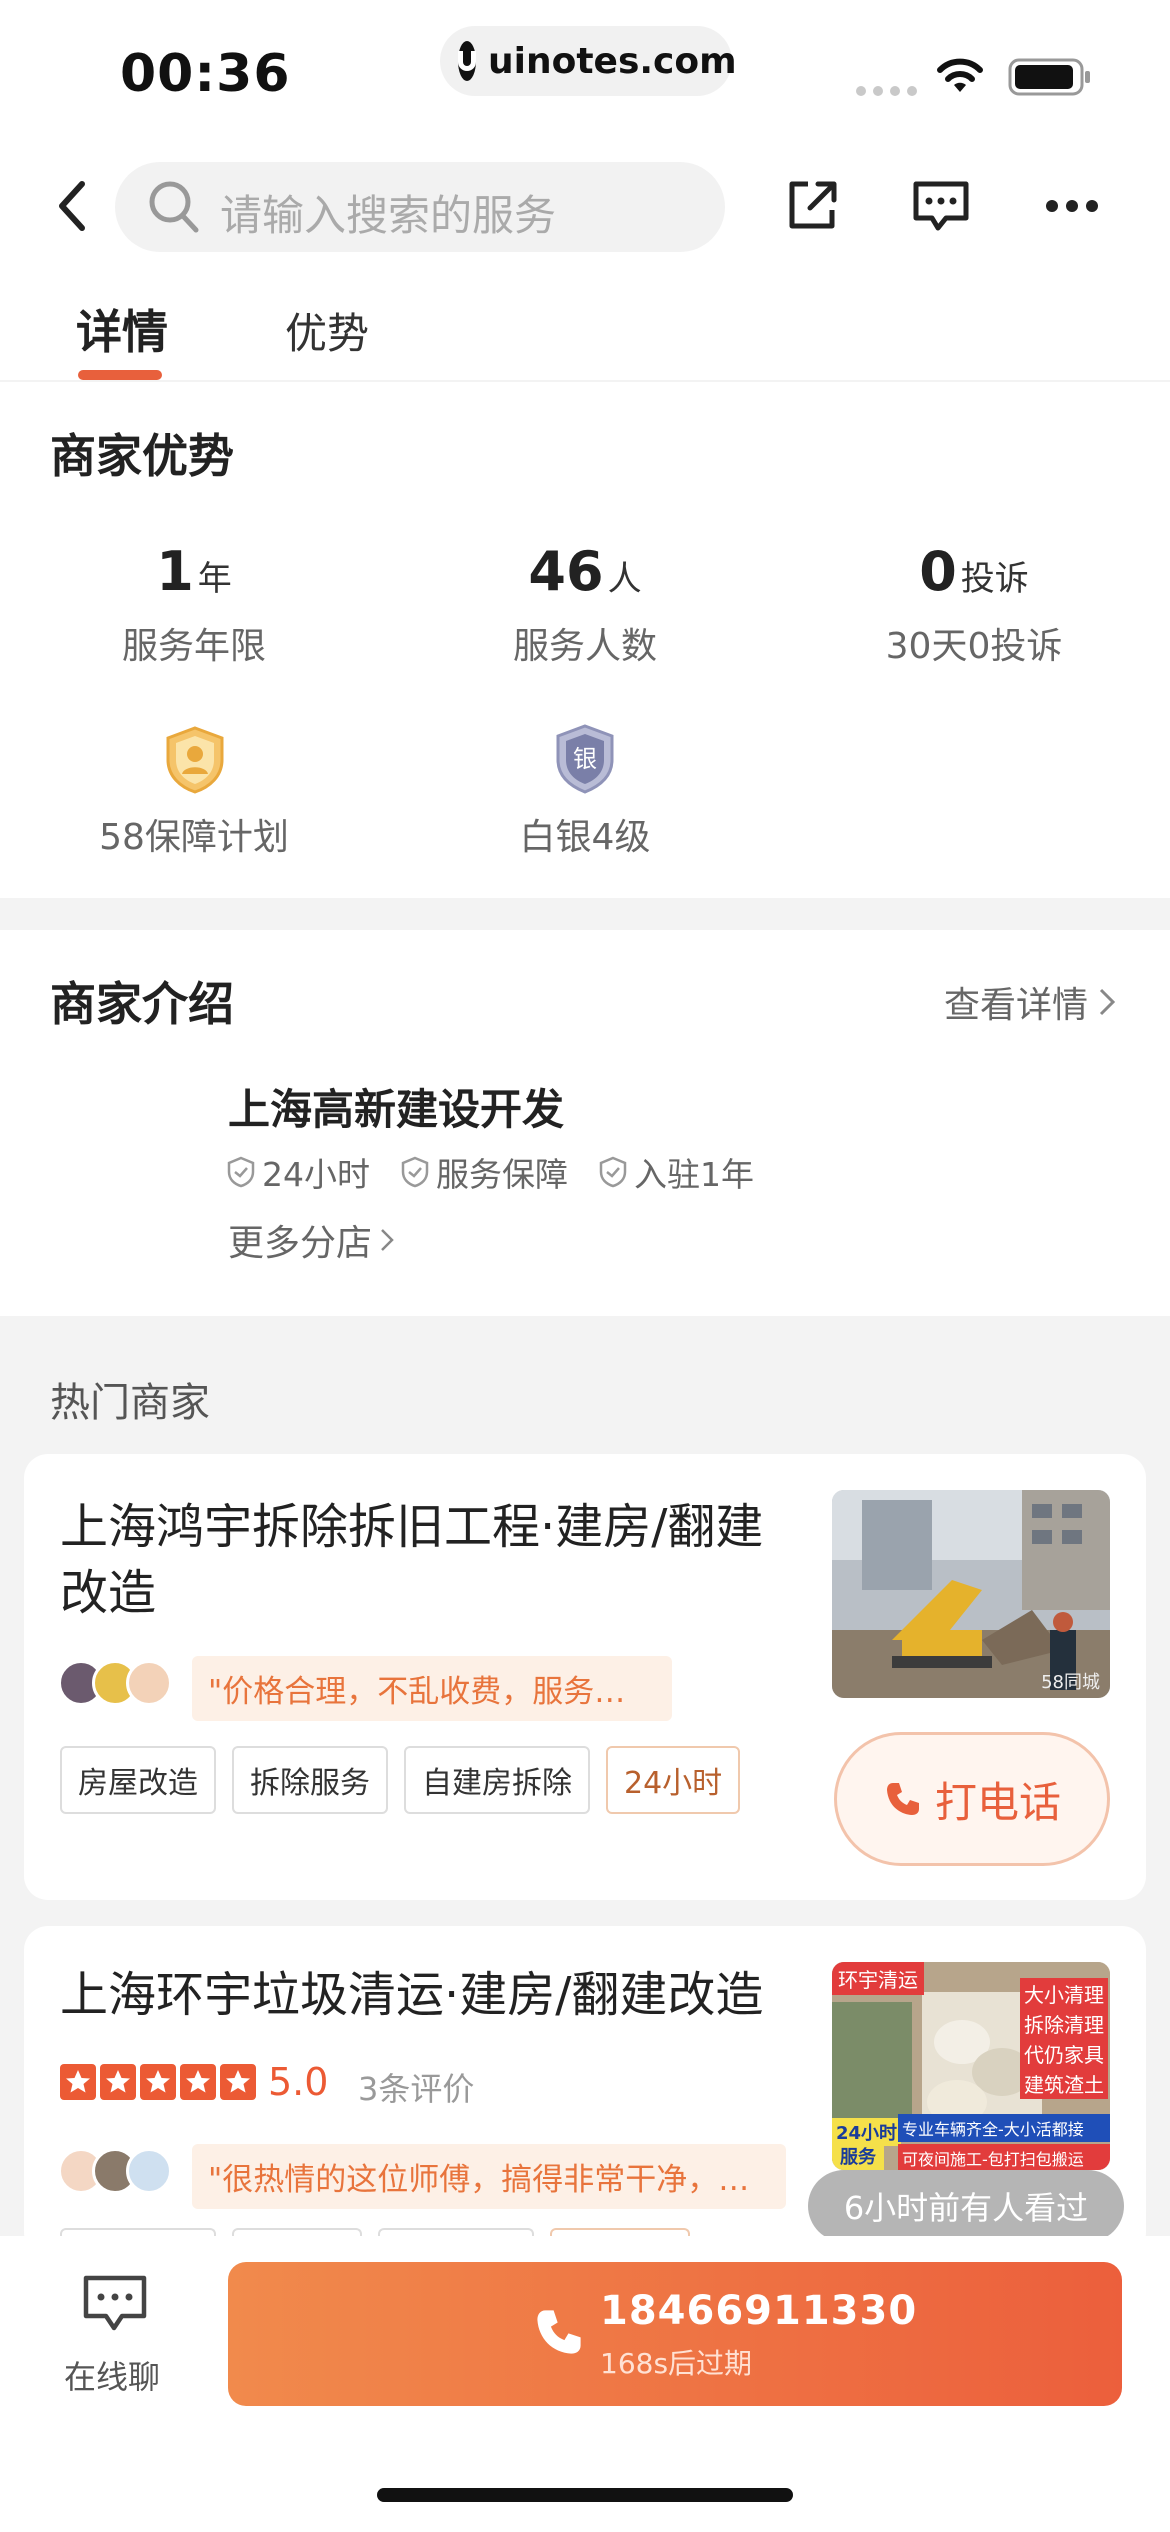 This screenshot has height=2532, width=1170. Describe the element at coordinates (412, 1995) in the screenshot. I see `merchant-title: 上海环宇垃圾清运·建房/翻建改造` at that location.